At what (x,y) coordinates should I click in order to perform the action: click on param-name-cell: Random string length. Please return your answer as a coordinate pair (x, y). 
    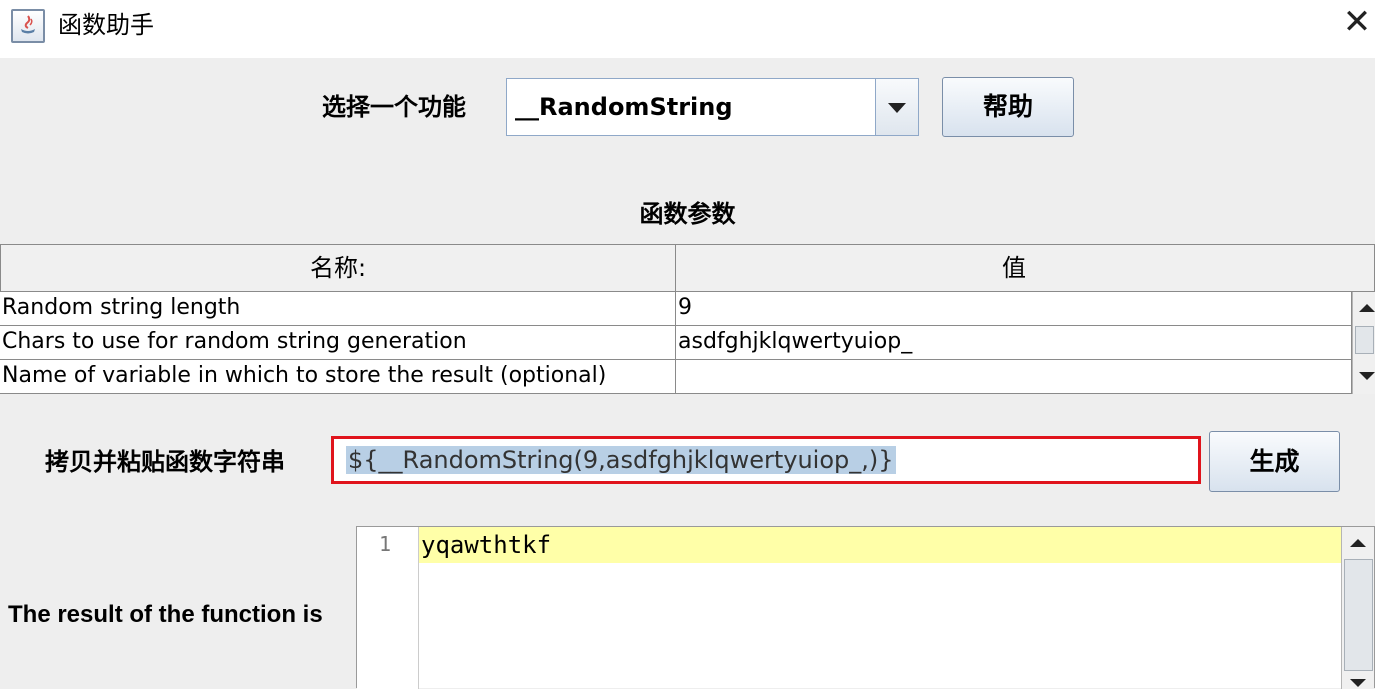
    Looking at the image, I should click on (338, 309).